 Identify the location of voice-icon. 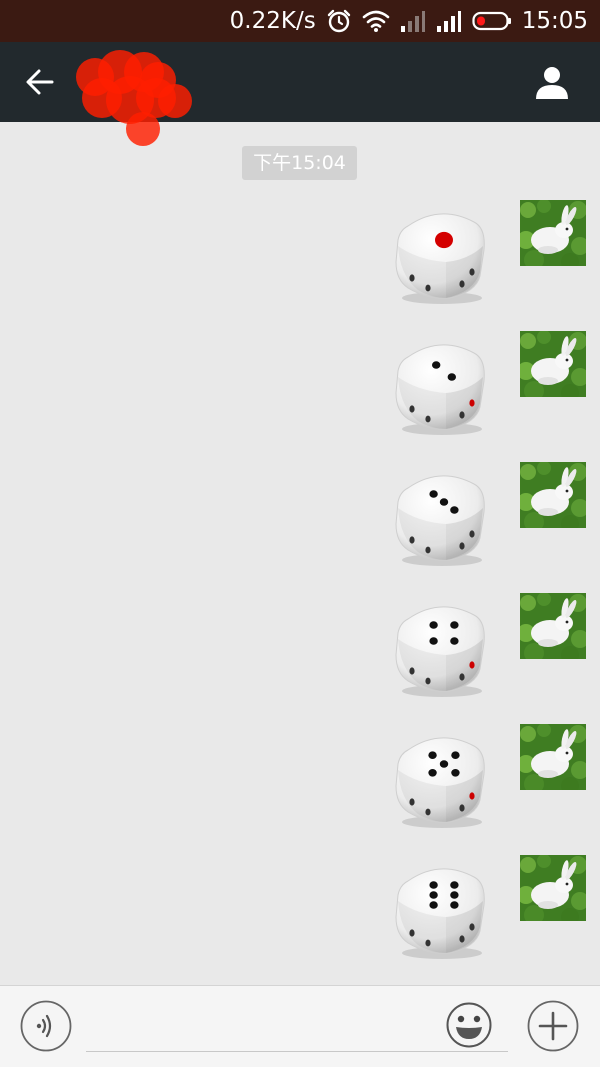
(46, 1026).